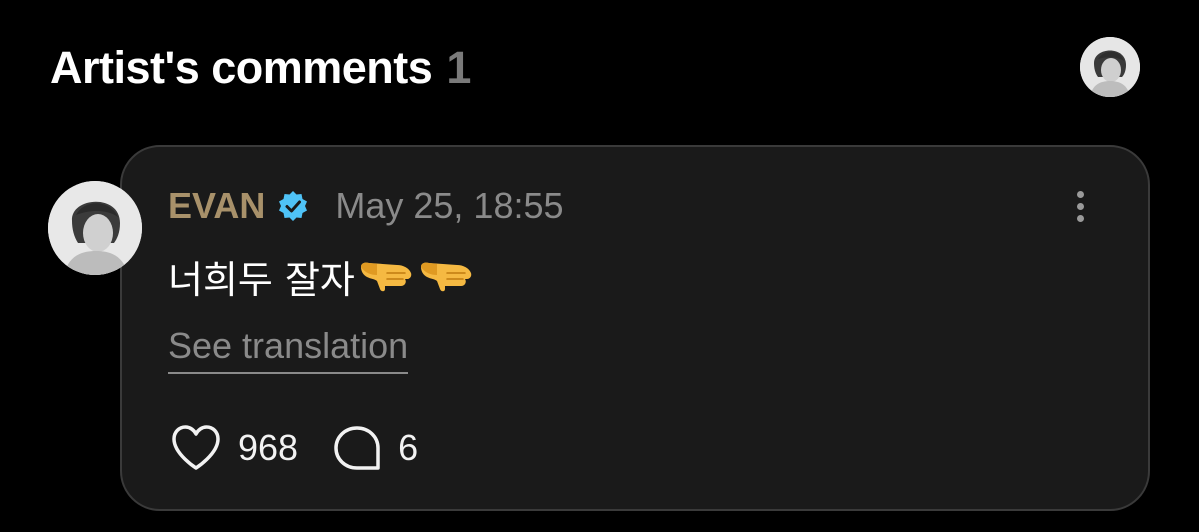 Image resolution: width=1199 pixels, height=532 pixels. What do you see at coordinates (288, 349) in the screenshot?
I see `see-translation-link: See translation` at bounding box center [288, 349].